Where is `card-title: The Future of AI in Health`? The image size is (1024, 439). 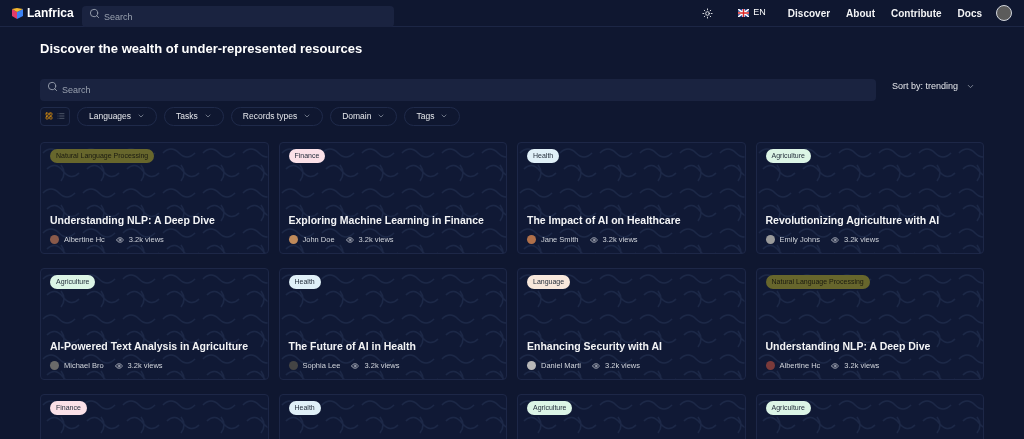 card-title: The Future of AI in Health is located at coordinates (352, 346).